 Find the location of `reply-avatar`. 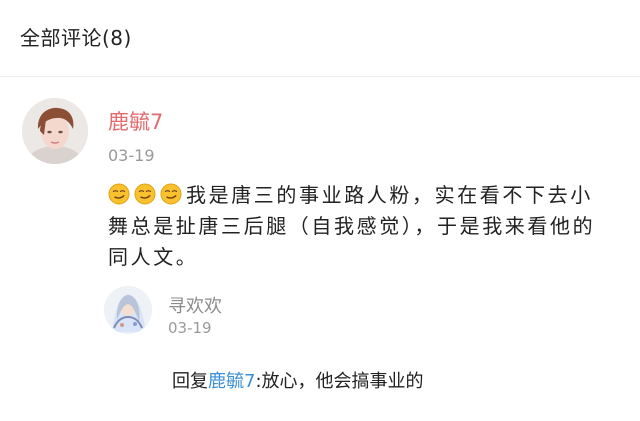

reply-avatar is located at coordinates (128, 310).